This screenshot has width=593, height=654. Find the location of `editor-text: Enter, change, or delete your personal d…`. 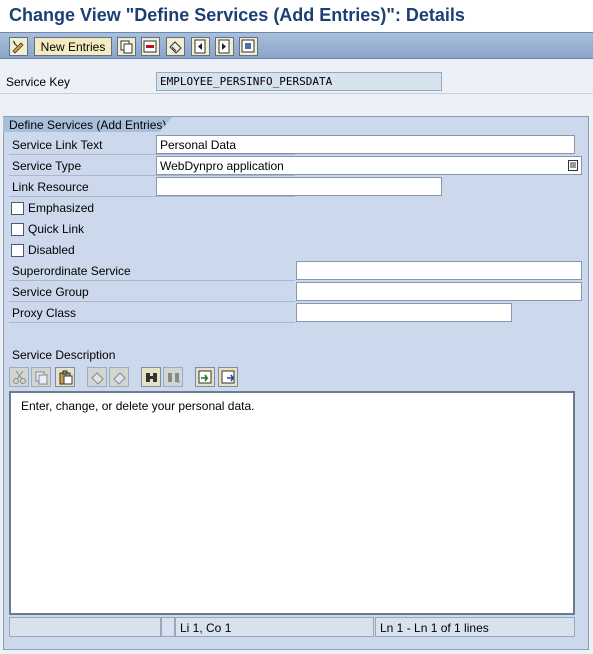

editor-text: Enter, change, or delete your personal d… is located at coordinates (138, 406).